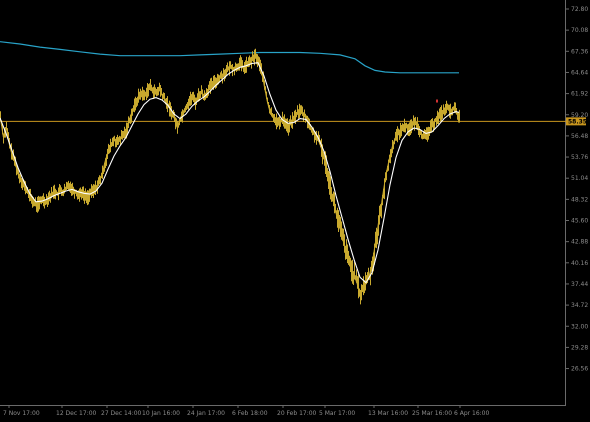  I want to click on y-tick-label: 32.00, so click(579, 326).